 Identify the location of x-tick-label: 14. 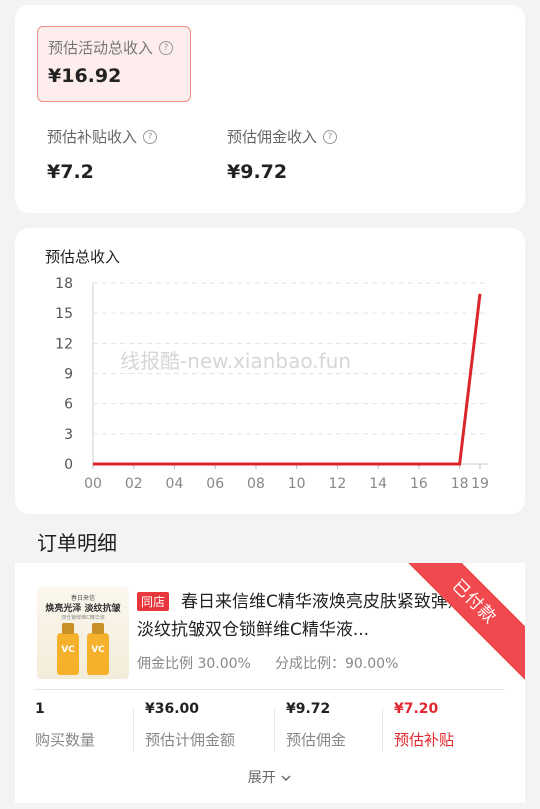
(378, 484).